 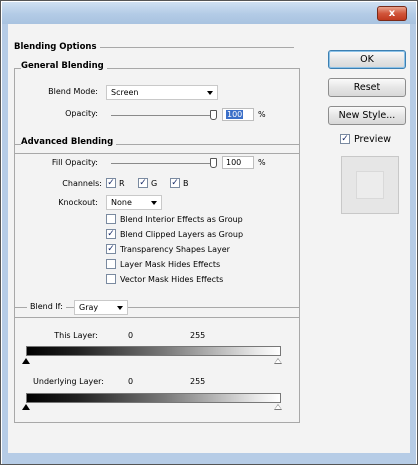 I want to click on blend-clipped-layers-label: Blend Clipped Layers as Group, so click(x=182, y=234).